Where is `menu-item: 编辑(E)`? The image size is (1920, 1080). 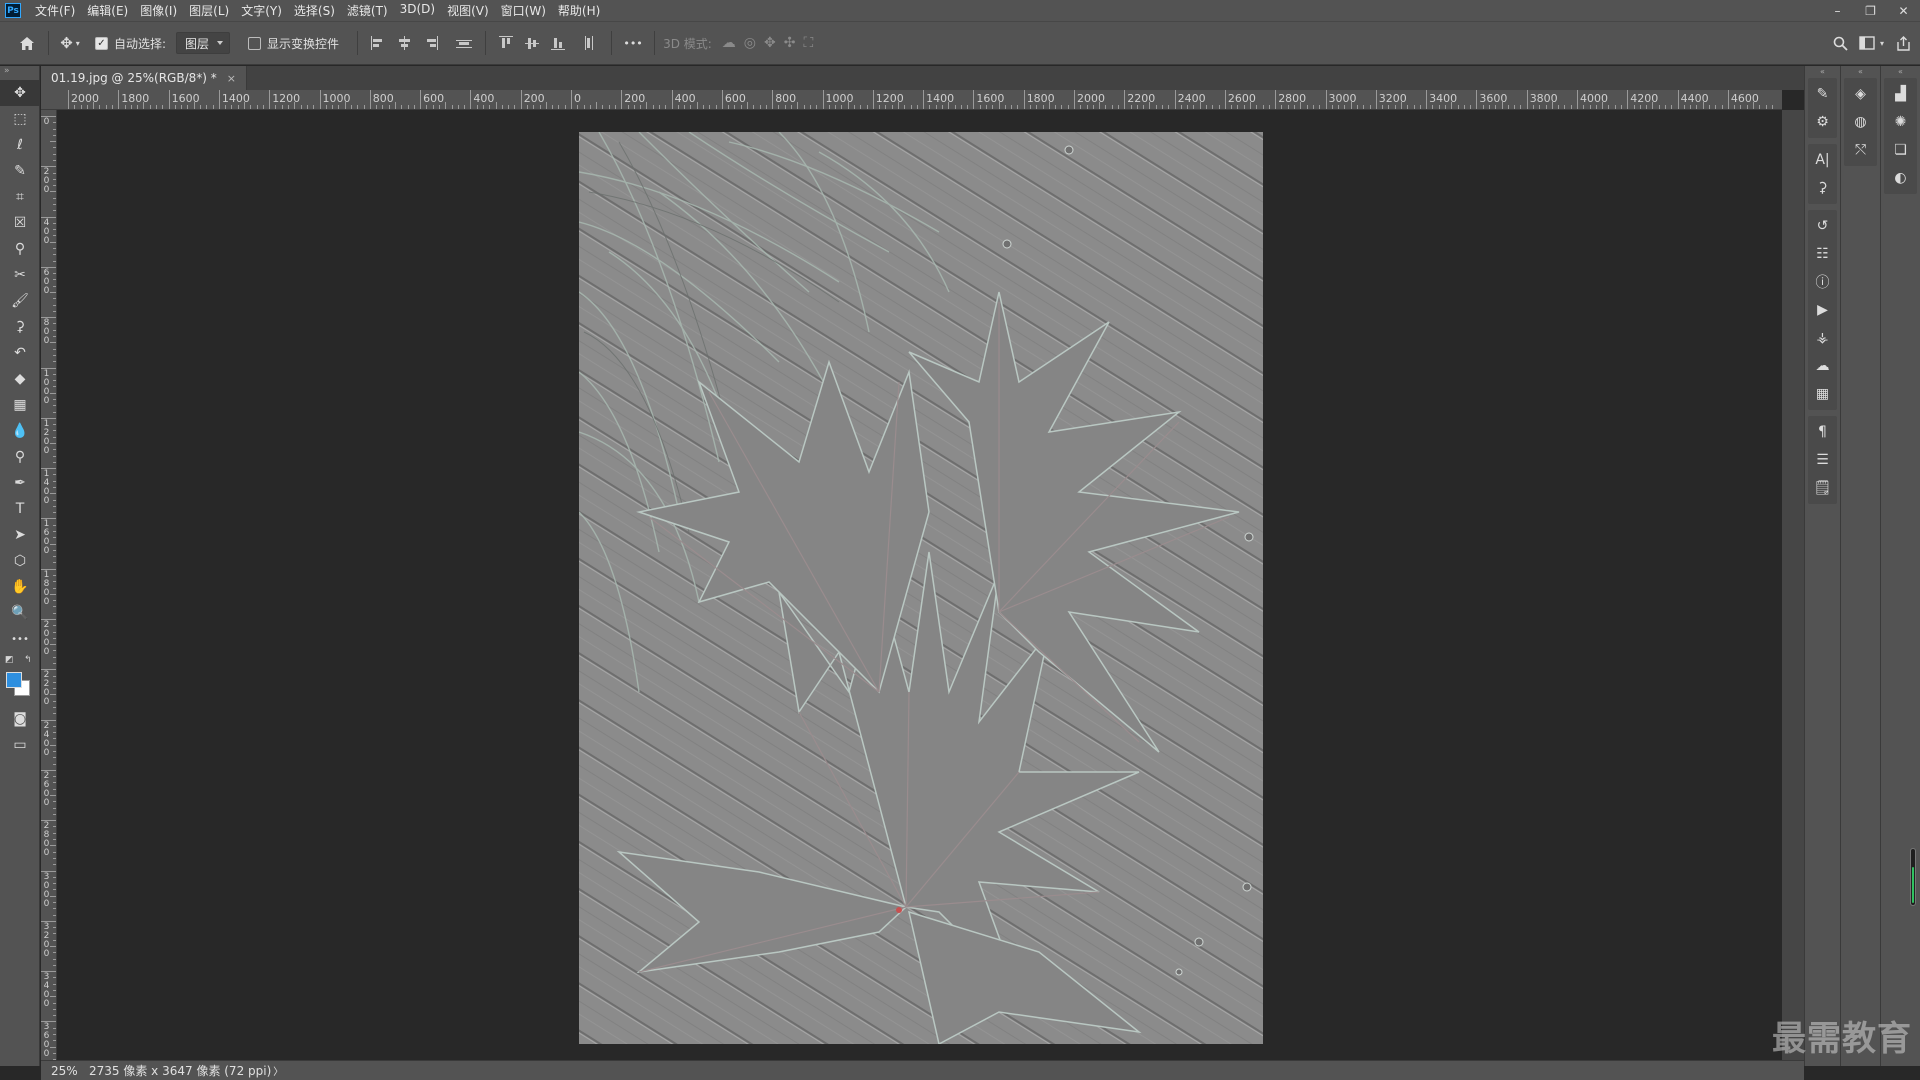
menu-item: 编辑(E) is located at coordinates (107, 10).